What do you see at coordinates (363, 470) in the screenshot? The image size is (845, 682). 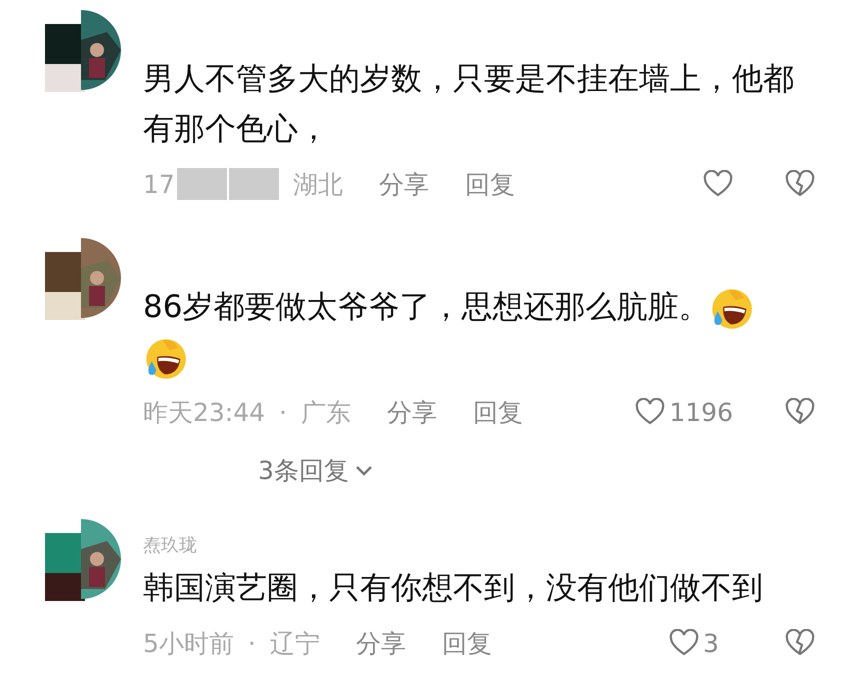 I see `chevron-down-icon` at bounding box center [363, 470].